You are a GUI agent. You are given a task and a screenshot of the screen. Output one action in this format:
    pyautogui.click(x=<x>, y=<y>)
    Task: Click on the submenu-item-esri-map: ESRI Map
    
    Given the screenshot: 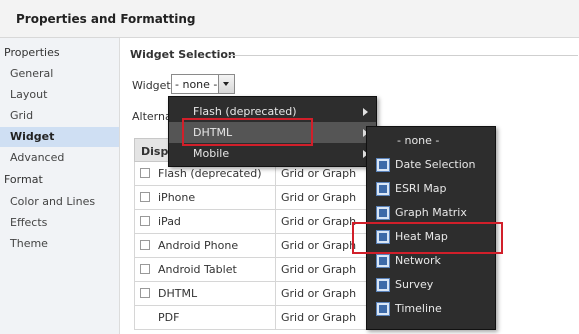 What is the action you would take?
    pyautogui.click(x=431, y=189)
    